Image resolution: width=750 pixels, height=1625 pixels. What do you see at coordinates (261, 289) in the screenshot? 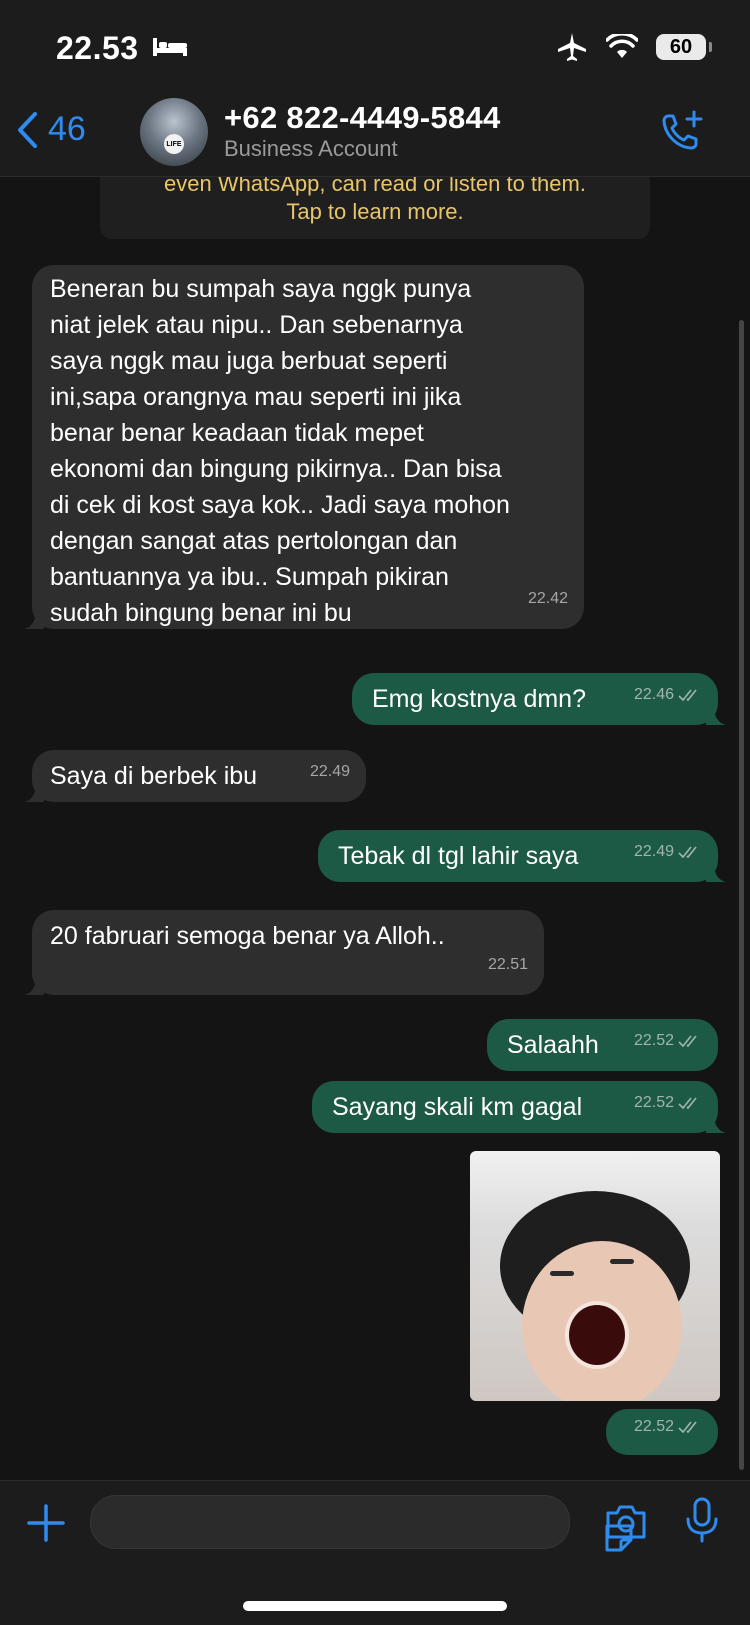
I see `message-line: Beneran bu sumpah saya nggk punya` at bounding box center [261, 289].